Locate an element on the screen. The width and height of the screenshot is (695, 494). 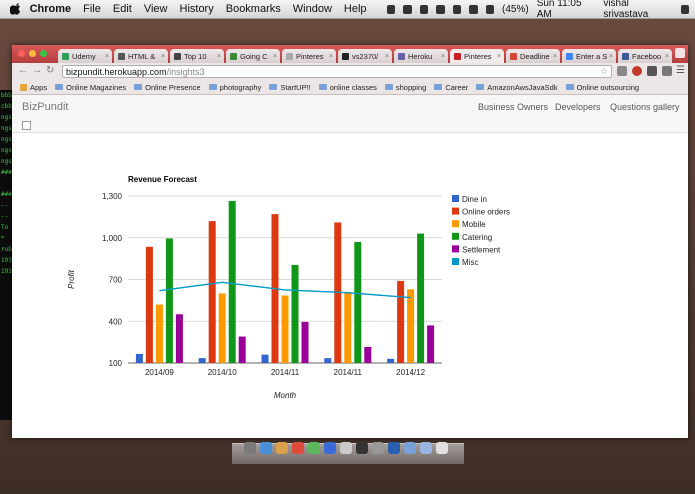
browser-tab: Heroku × is located at coordinates (421, 56).